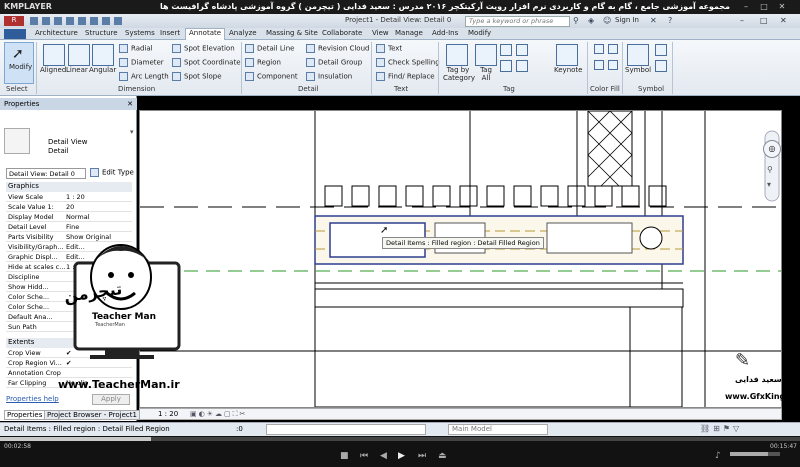 The image size is (800, 467). What do you see at coordinates (25, 415) in the screenshot?
I see `tab-properties: Properties` at bounding box center [25, 415].